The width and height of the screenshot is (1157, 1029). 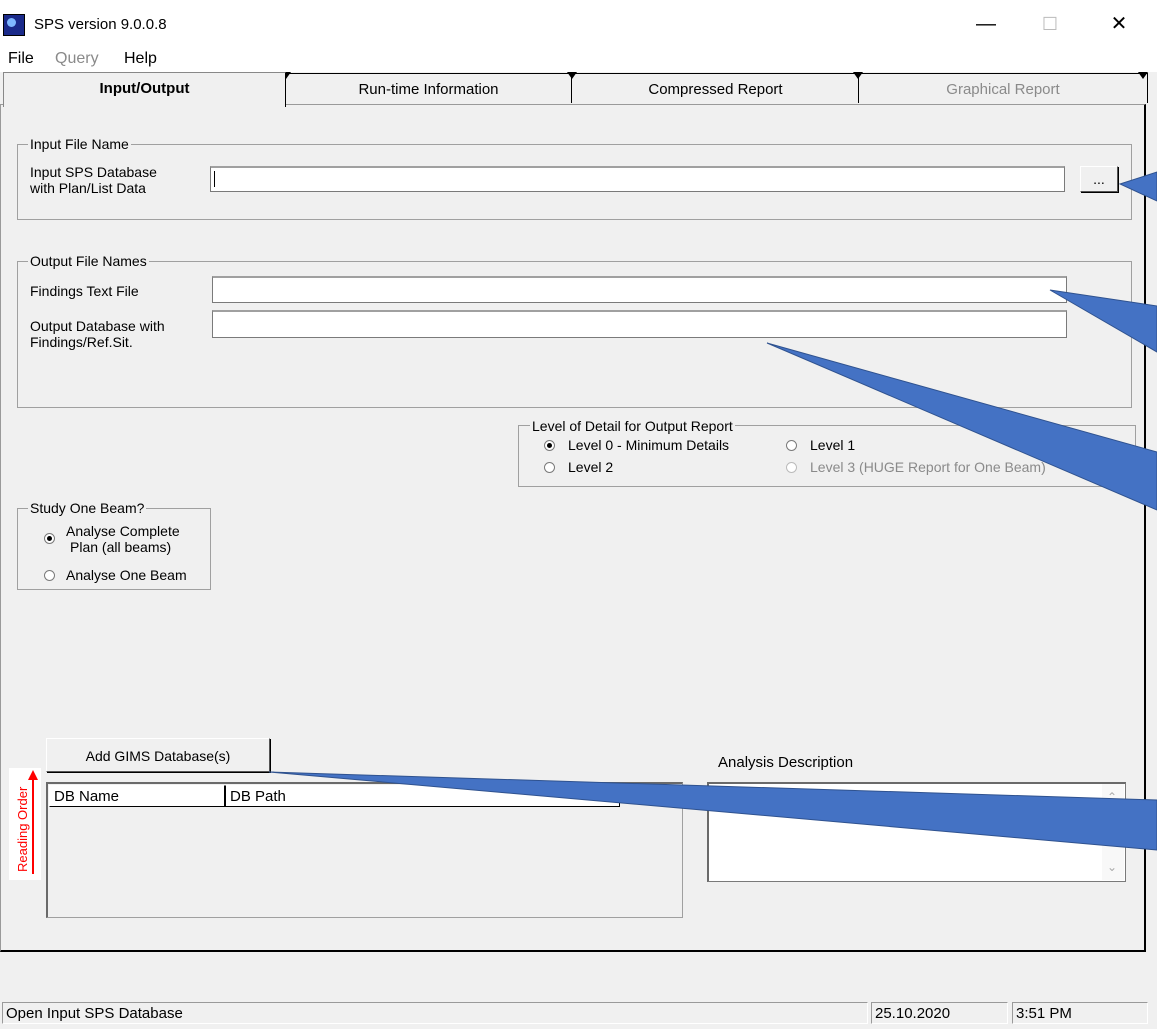 I want to click on input-db-field, so click(x=637, y=179).